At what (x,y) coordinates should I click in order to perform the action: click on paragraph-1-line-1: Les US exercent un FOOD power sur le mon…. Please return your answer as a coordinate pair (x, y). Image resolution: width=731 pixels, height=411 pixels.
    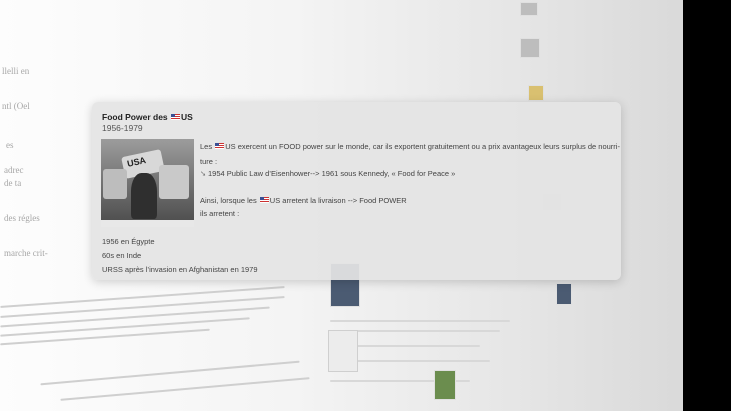
    Looking at the image, I should click on (410, 146).